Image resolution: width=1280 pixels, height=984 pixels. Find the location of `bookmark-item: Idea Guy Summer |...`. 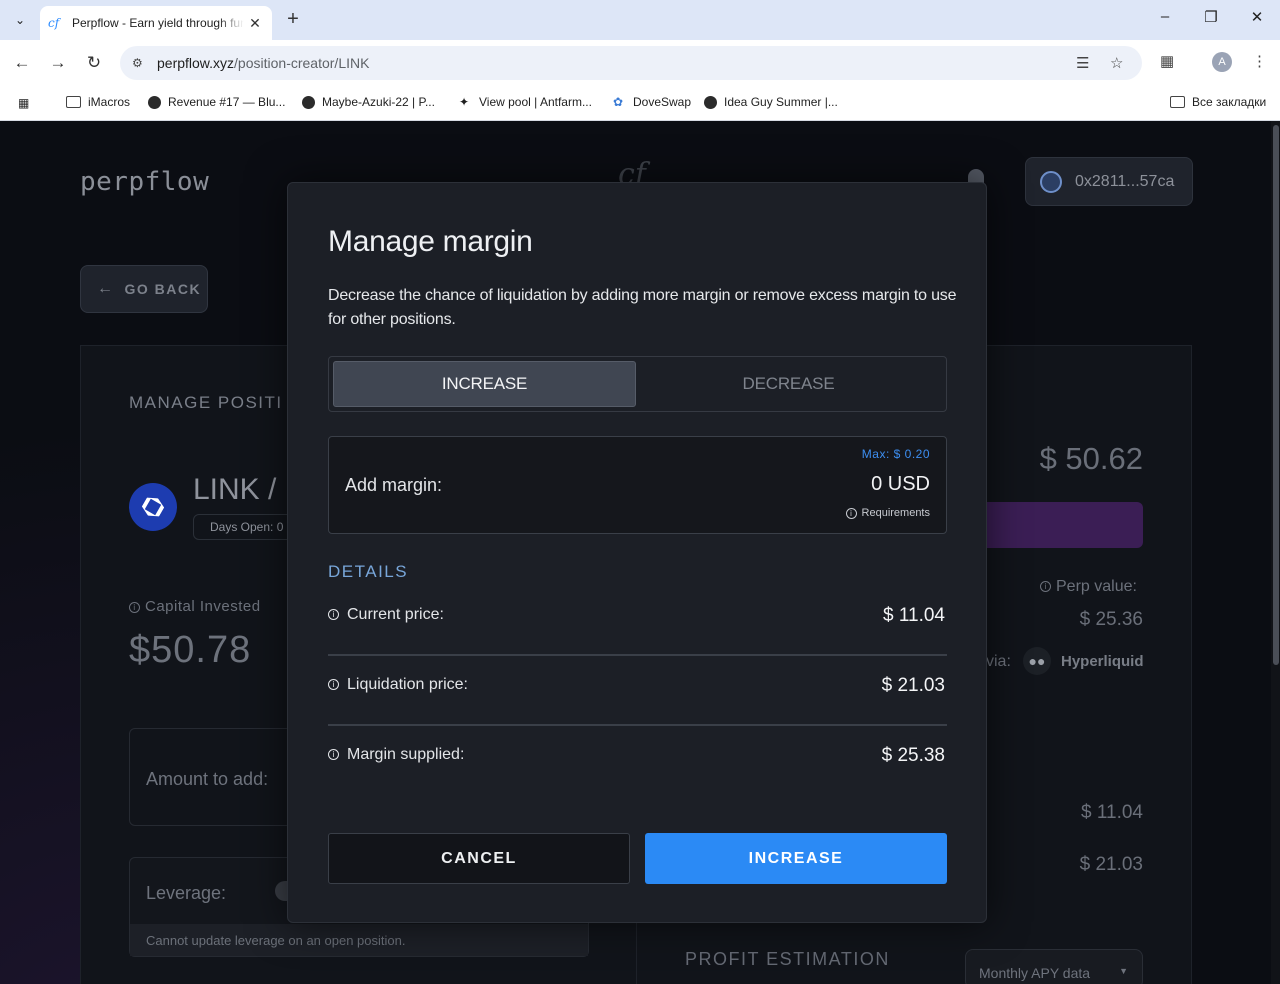

bookmark-item: Idea Guy Summer |... is located at coordinates (771, 102).